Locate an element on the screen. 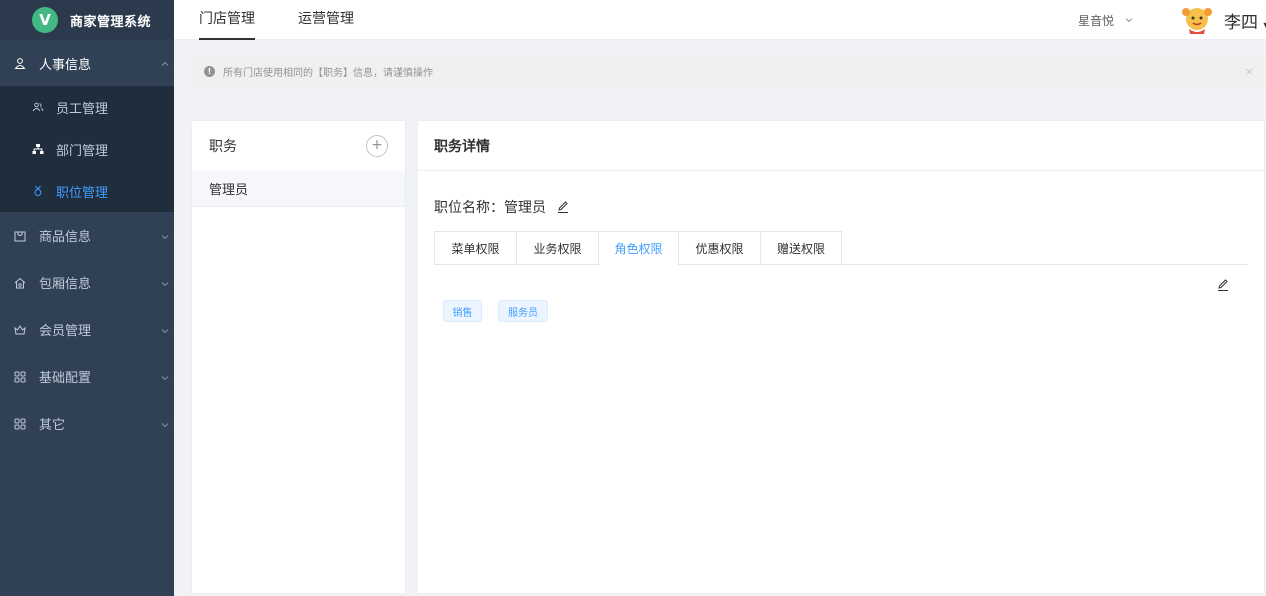 The image size is (1266, 596). sidebar-item-positions: 职位管理 is located at coordinates (87, 191).